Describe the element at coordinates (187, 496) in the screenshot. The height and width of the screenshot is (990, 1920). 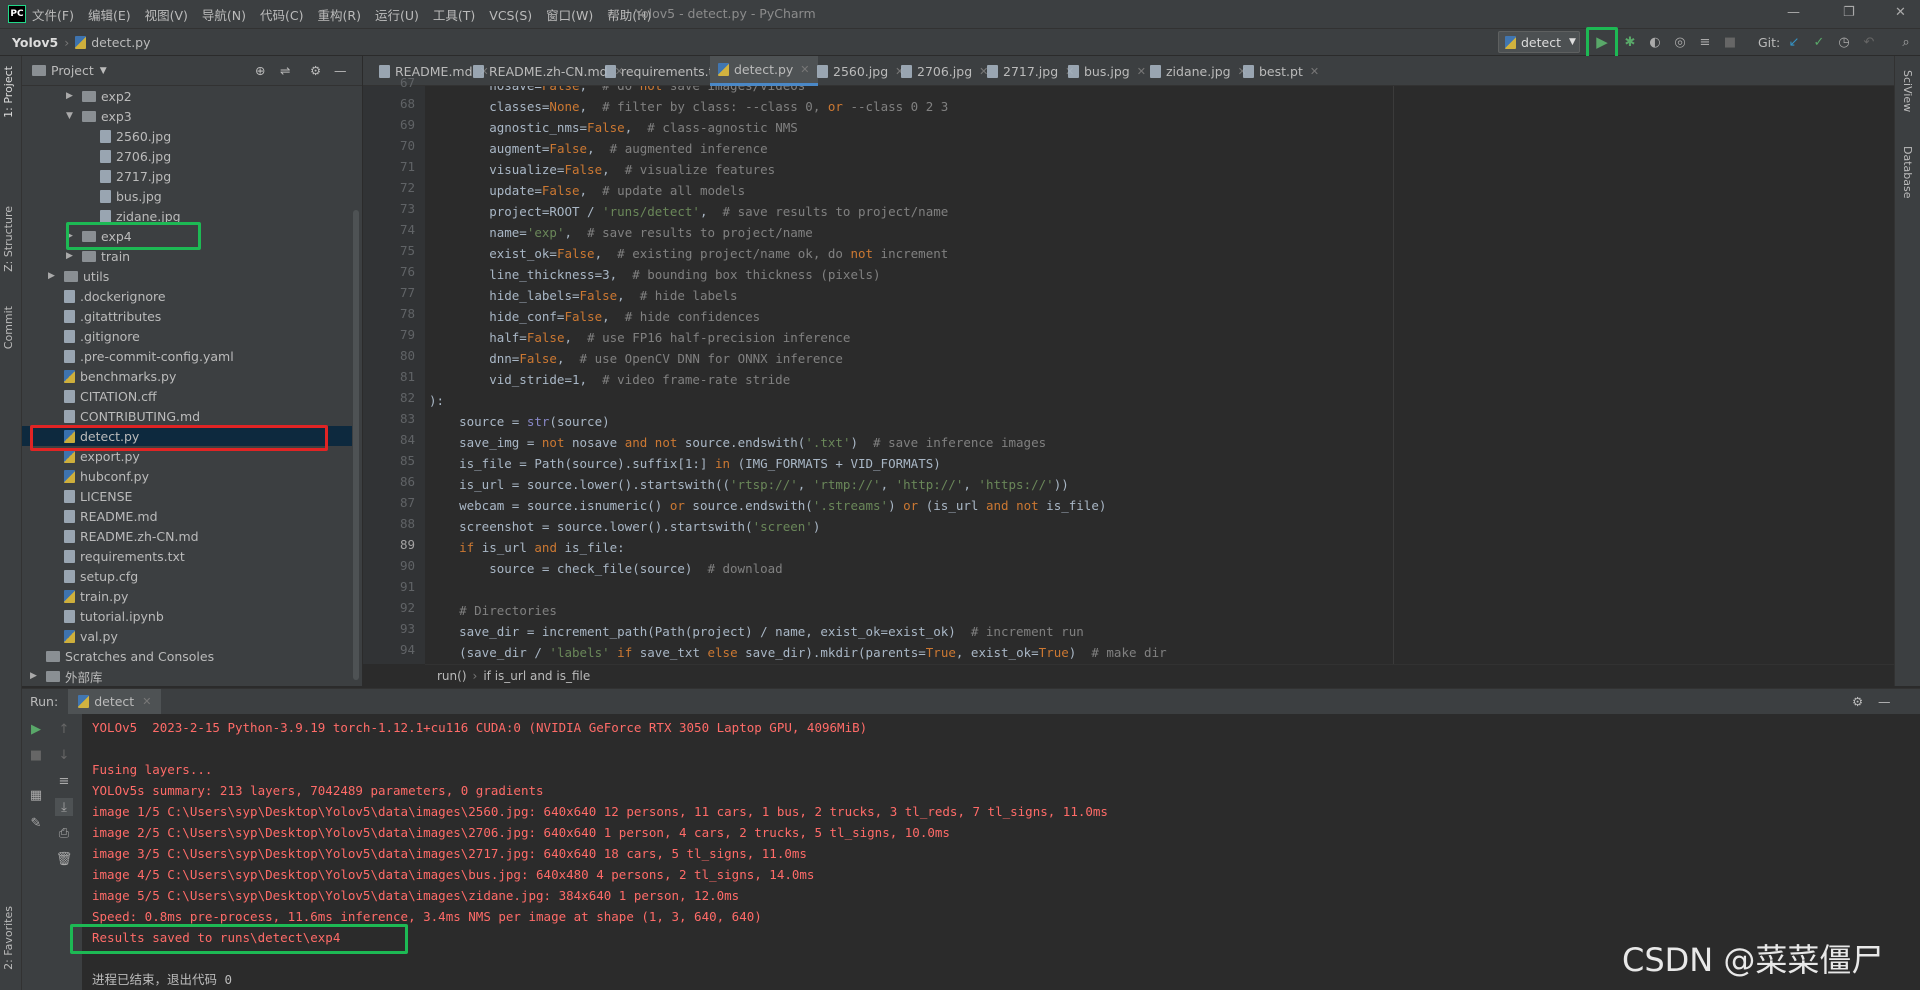
I see `tree-item: LICENSE` at that location.